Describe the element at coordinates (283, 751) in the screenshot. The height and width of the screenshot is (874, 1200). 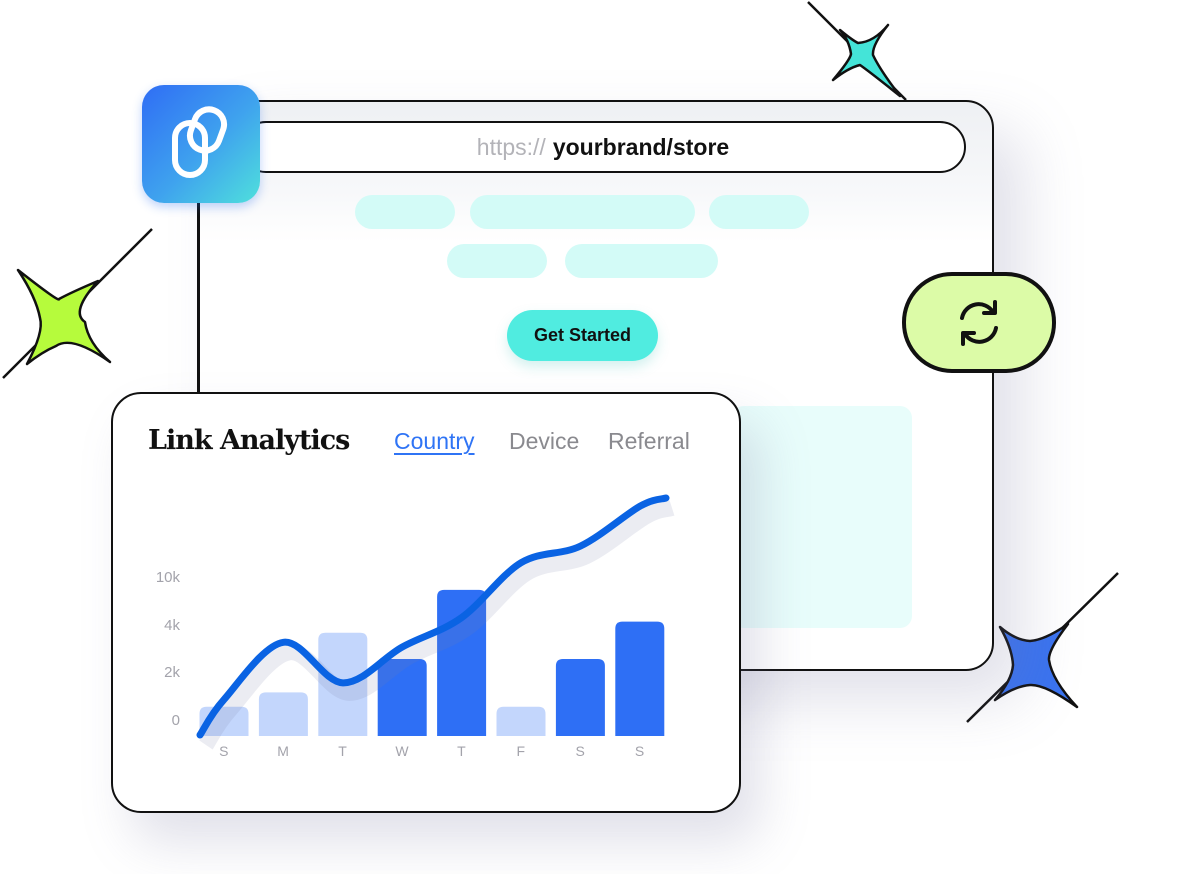
I see `x-tick-label: M` at that location.